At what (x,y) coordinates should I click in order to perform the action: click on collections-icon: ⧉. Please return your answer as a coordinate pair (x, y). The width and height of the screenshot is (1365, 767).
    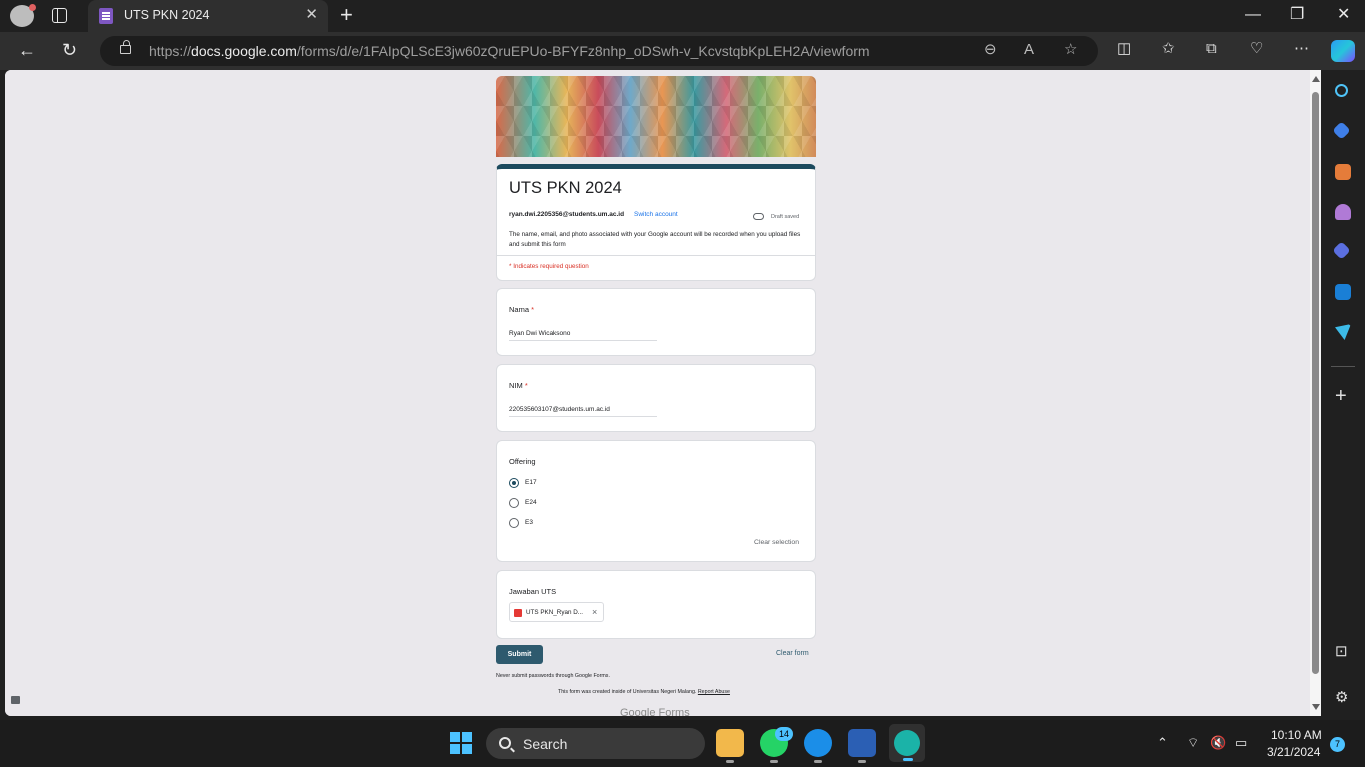
    Looking at the image, I should click on (1211, 49).